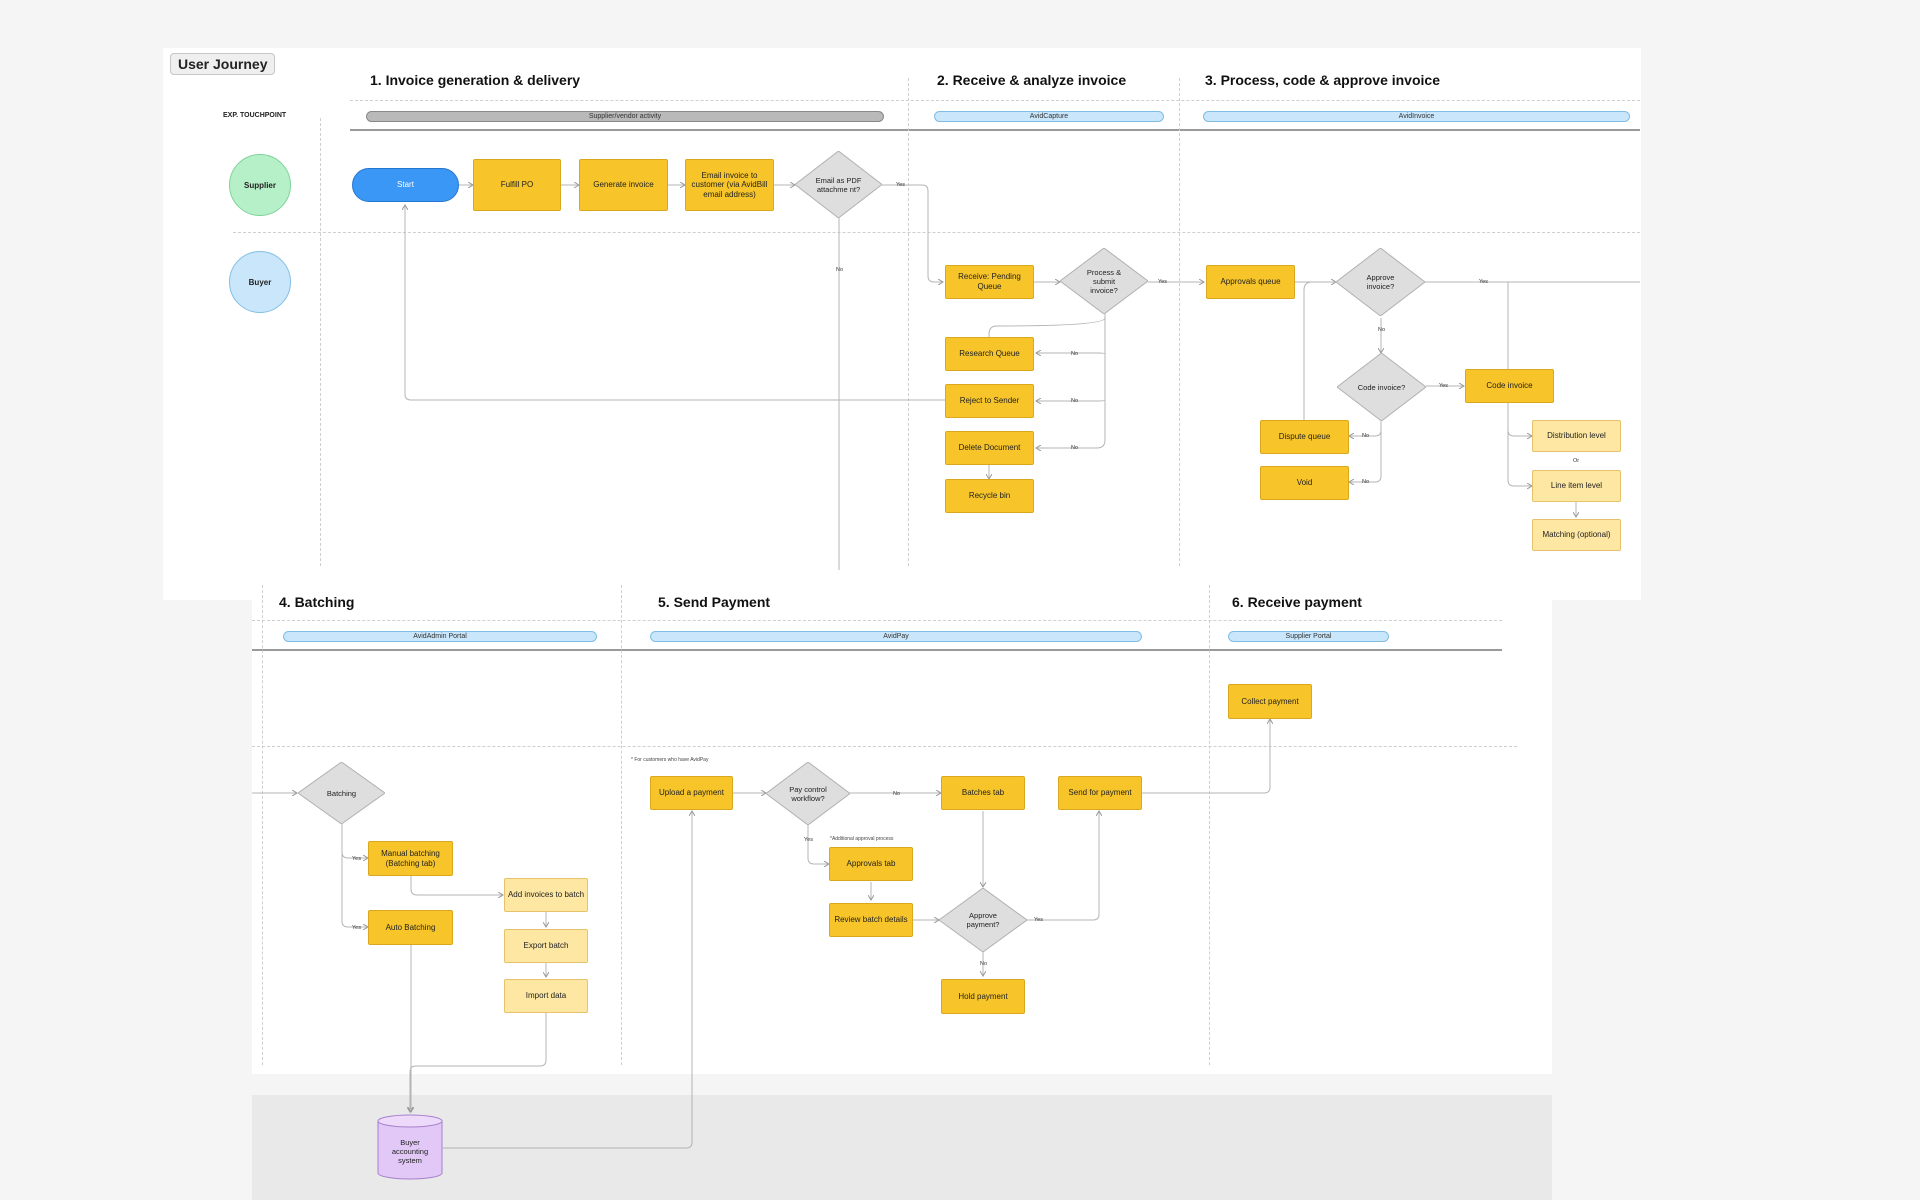 The width and height of the screenshot is (1920, 1200). I want to click on add-invoices-step: Add invoices to batch, so click(546, 895).